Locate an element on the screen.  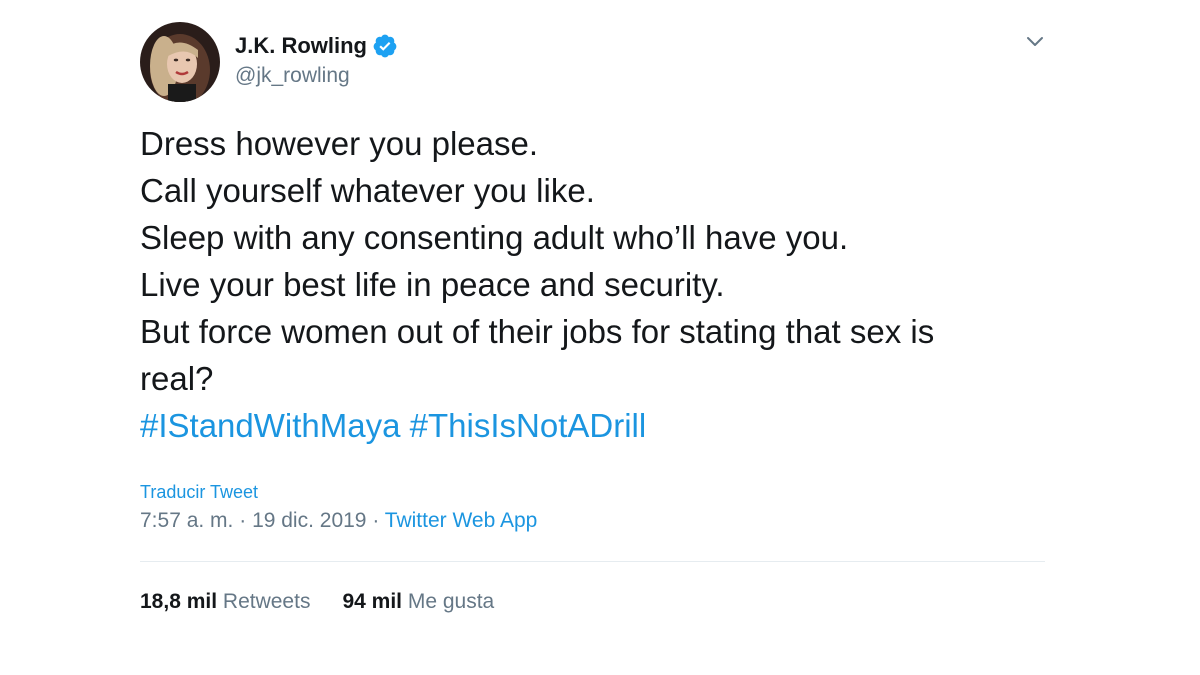
tweet-line: Call yourself whatever you like. is located at coordinates (367, 190).